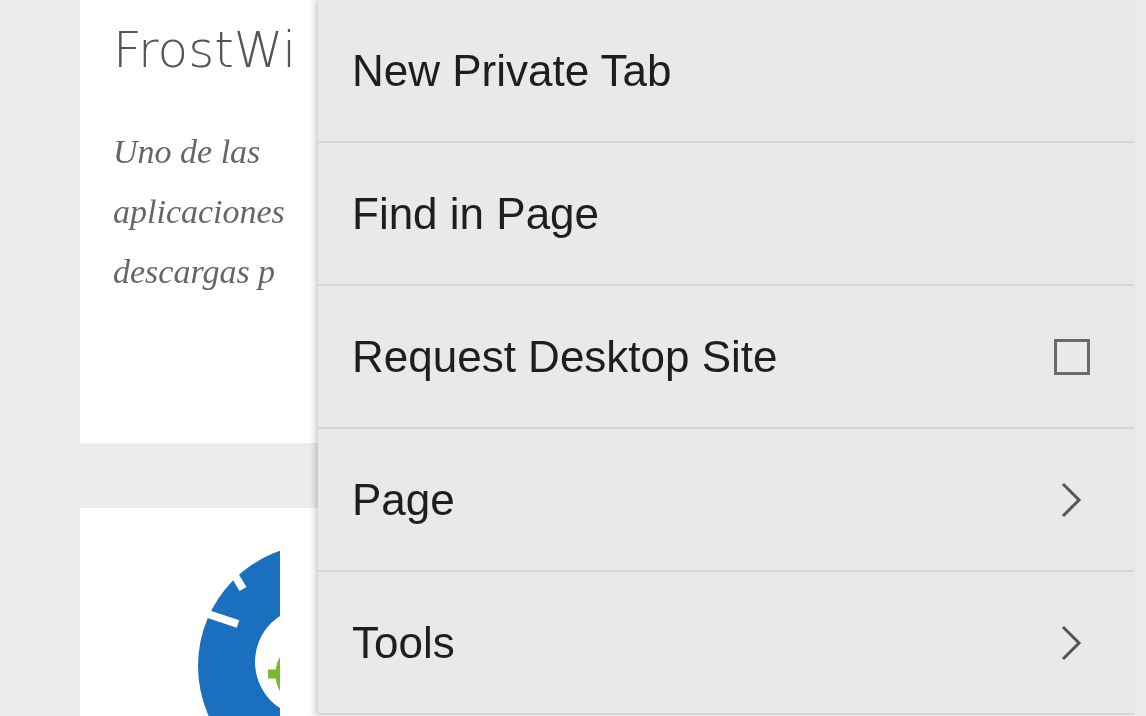 Image resolution: width=1146 pixels, height=716 pixels. I want to click on menu-item-label: New Private Tab, so click(512, 70).